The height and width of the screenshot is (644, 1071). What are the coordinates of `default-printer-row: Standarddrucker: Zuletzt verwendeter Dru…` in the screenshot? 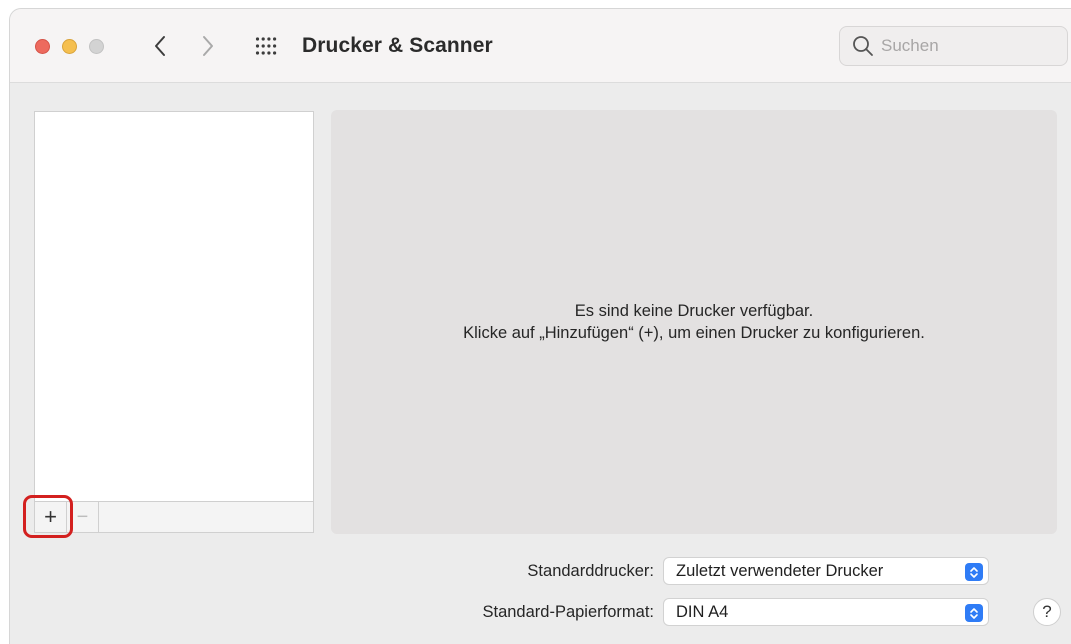 It's located at (540, 571).